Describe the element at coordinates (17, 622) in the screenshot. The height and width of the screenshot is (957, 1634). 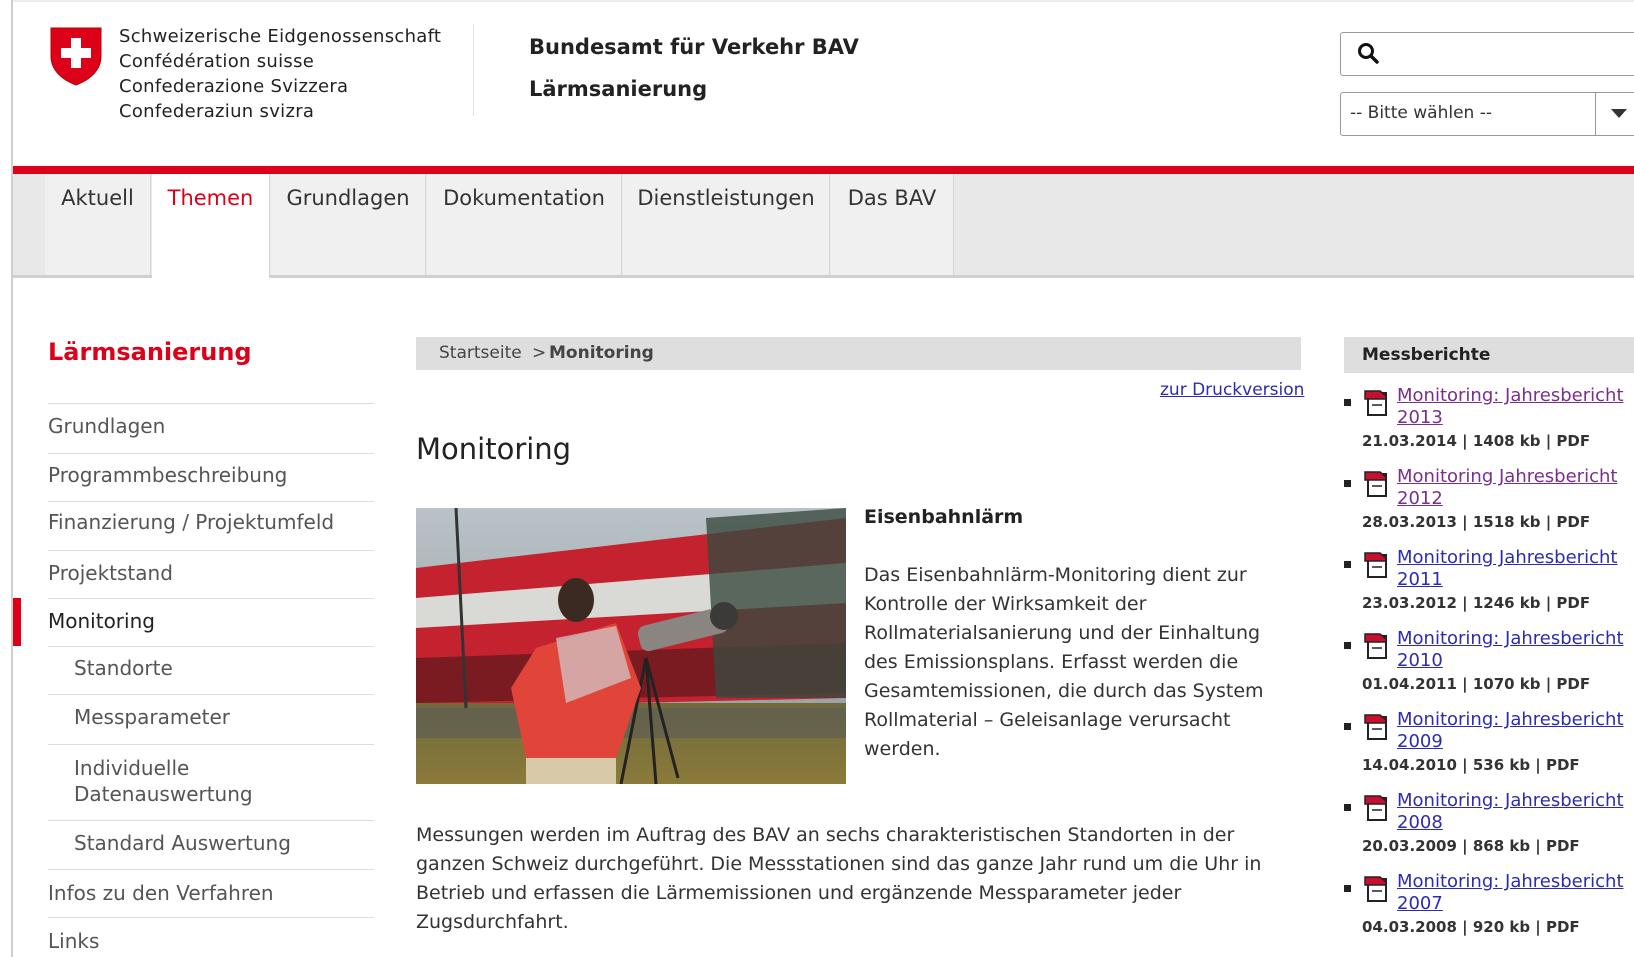
I see `active-item-marker` at that location.